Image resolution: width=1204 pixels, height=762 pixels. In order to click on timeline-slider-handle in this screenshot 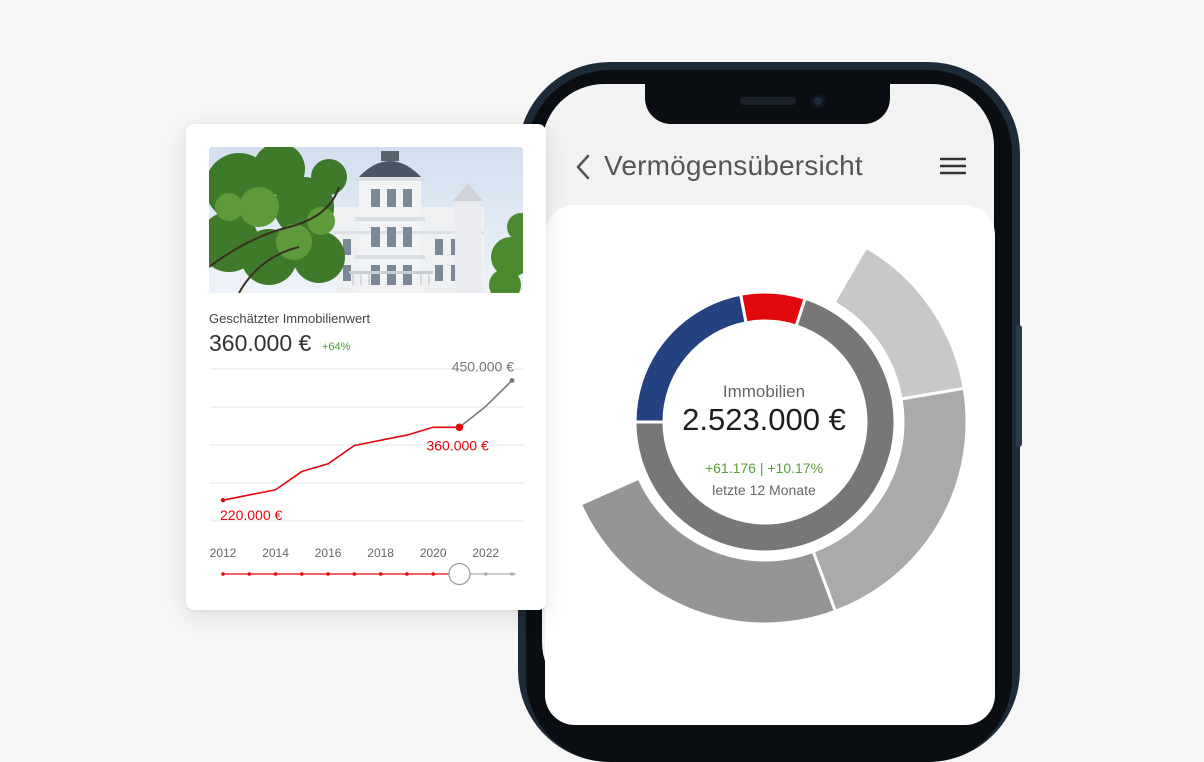, I will do `click(459, 574)`.